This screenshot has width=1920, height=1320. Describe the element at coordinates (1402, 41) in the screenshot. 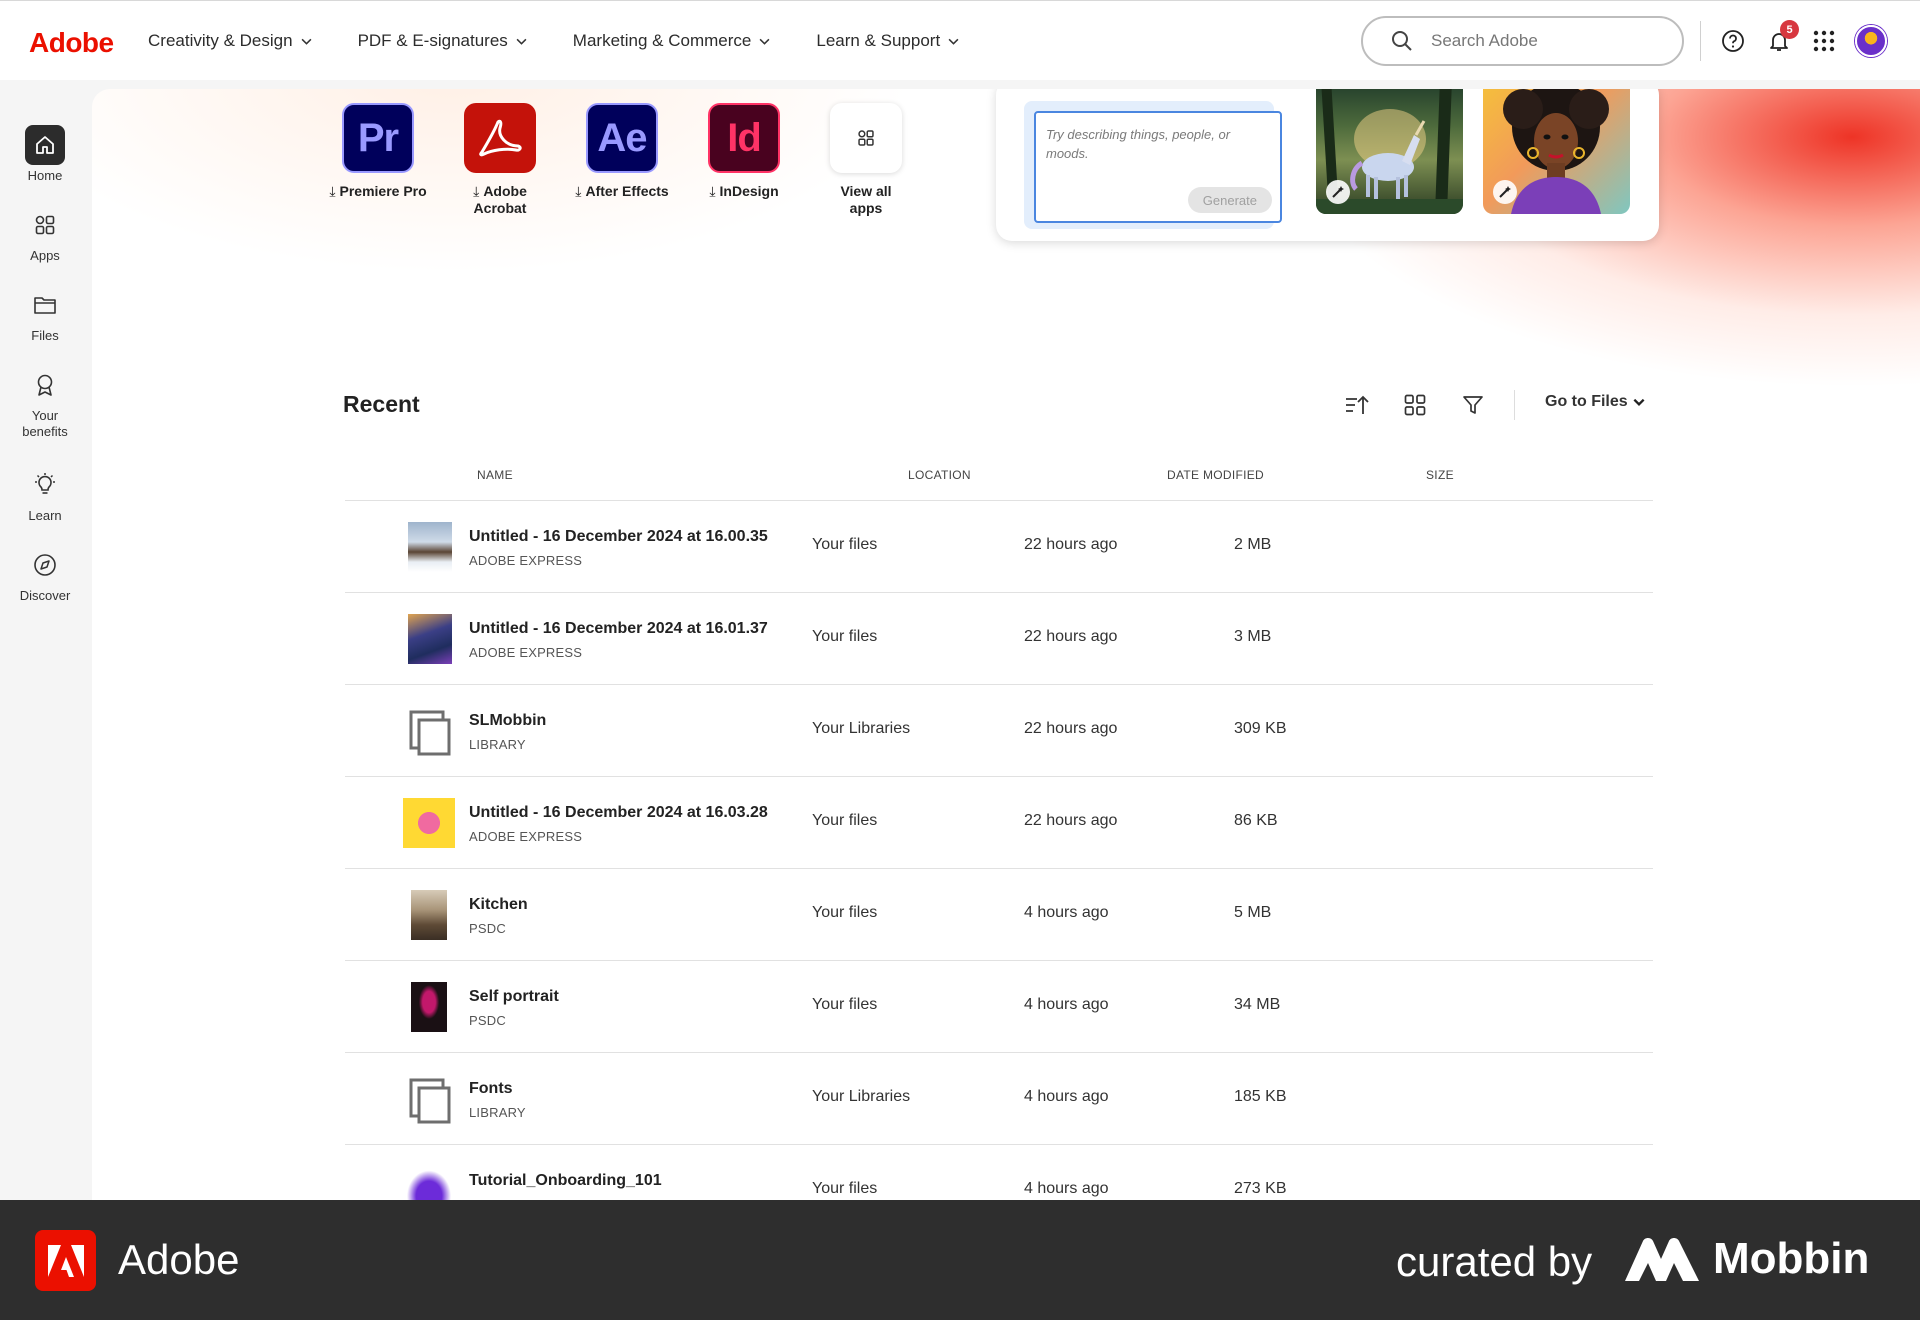

I see `search-icon` at that location.